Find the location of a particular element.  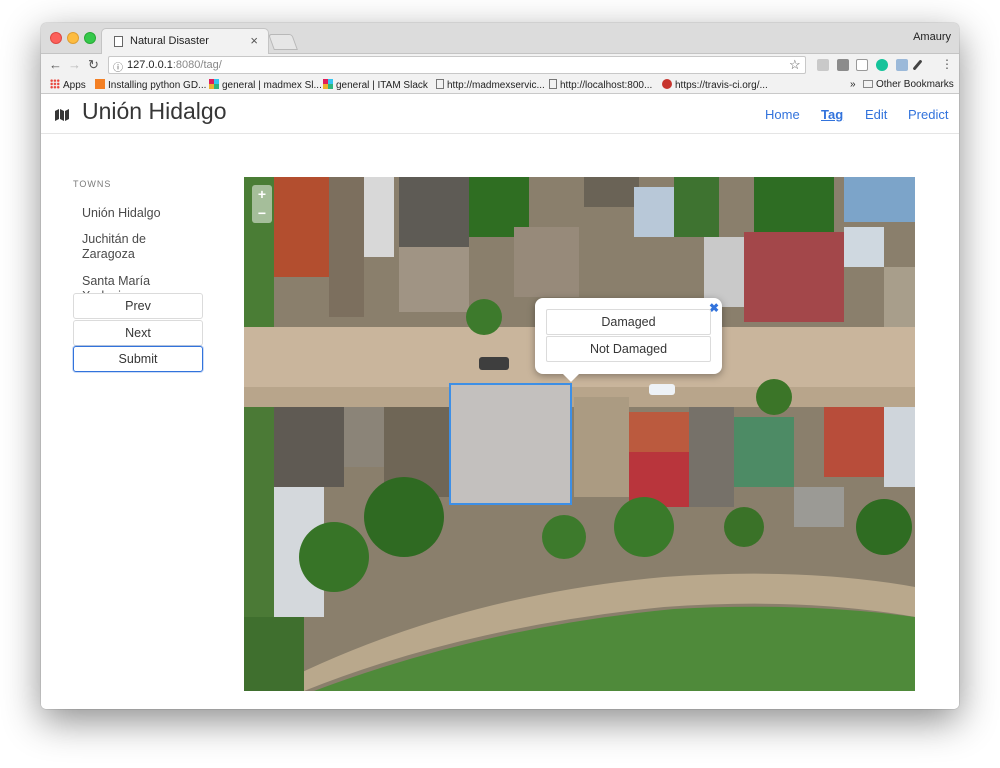

apps-grid-icon is located at coordinates (55, 84).